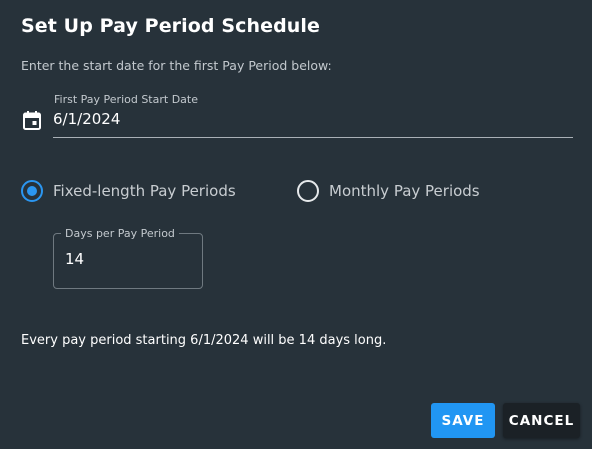  What do you see at coordinates (171, 26) in the screenshot?
I see `dialog-title: Set Up Pay Period Schedule` at bounding box center [171, 26].